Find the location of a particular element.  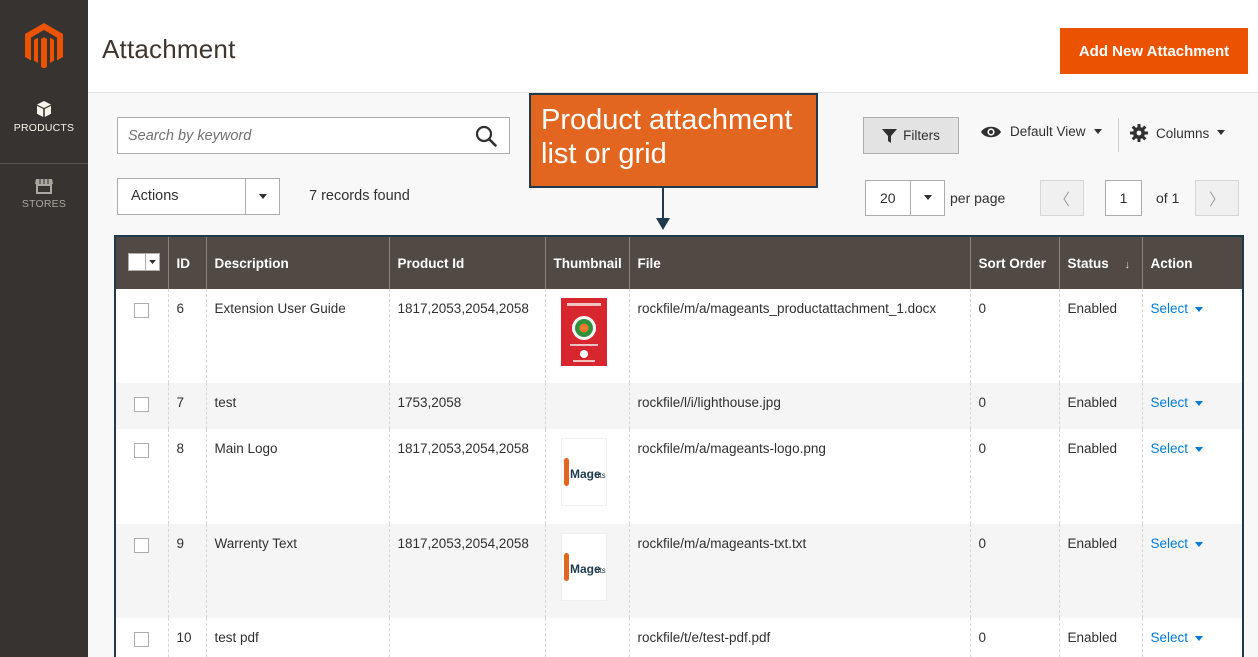

column-header-thumbnail: Thumbnail is located at coordinates (586, 263).